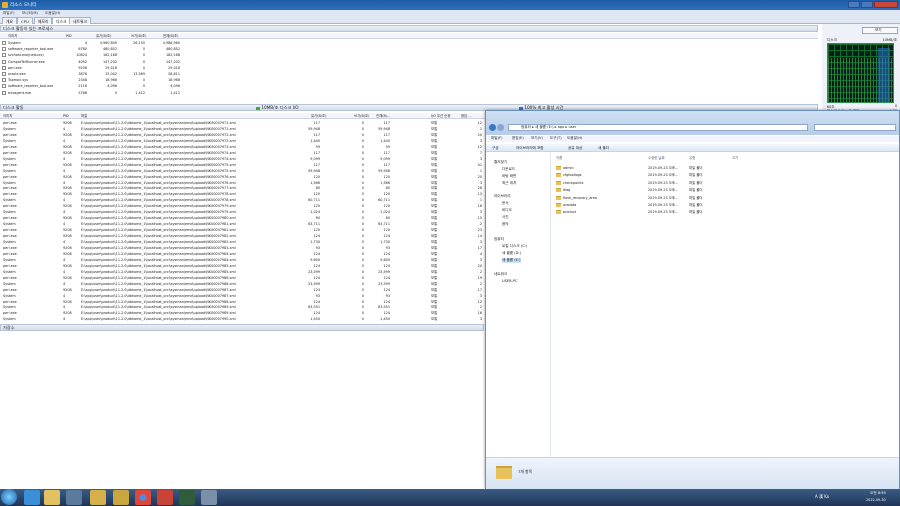  I want to click on clock-date: 2022-09-30, so click(876, 500).